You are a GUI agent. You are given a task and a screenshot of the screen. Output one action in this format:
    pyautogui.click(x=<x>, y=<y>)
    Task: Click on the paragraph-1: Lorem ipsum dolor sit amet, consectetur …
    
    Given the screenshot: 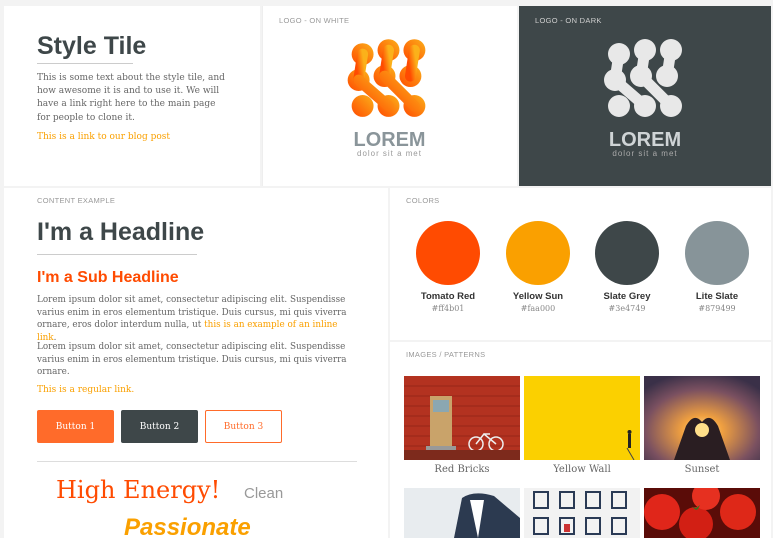 What is the action you would take?
    pyautogui.click(x=192, y=319)
    